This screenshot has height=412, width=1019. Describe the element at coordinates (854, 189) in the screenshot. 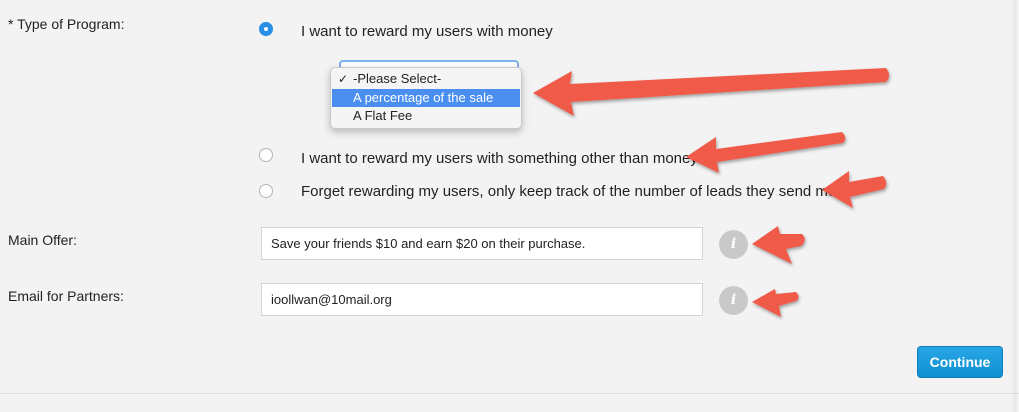

I see `arrow-to-track-leads-option` at that location.